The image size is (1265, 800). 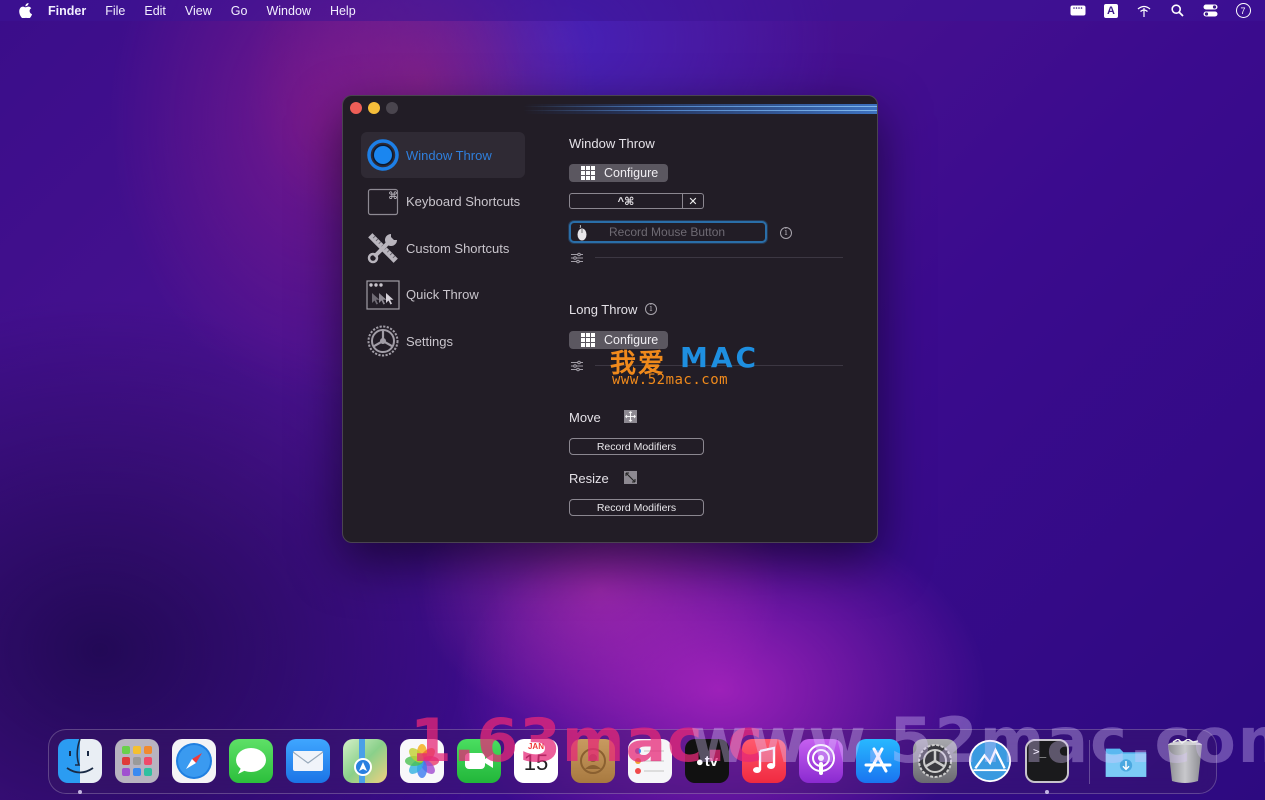 I want to click on launchpad-icon, so click(x=137, y=761).